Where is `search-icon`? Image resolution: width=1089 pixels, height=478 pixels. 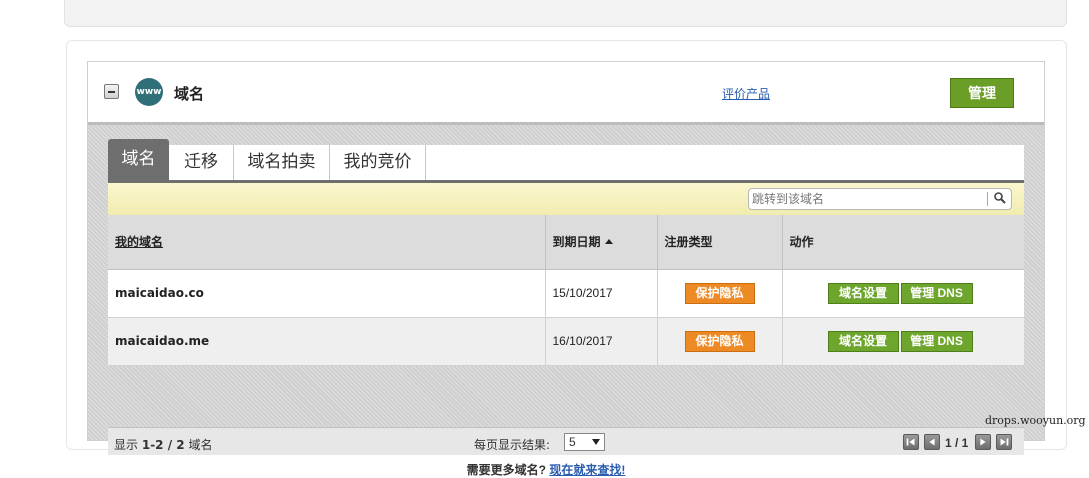 search-icon is located at coordinates (1000, 198).